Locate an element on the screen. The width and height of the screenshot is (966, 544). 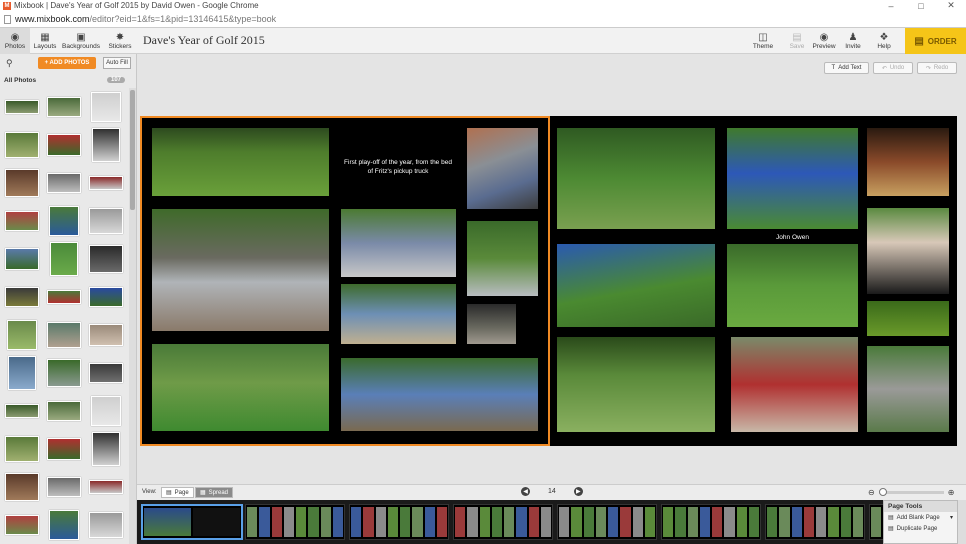
photo-golf-carts is located at coordinates (636, 178).